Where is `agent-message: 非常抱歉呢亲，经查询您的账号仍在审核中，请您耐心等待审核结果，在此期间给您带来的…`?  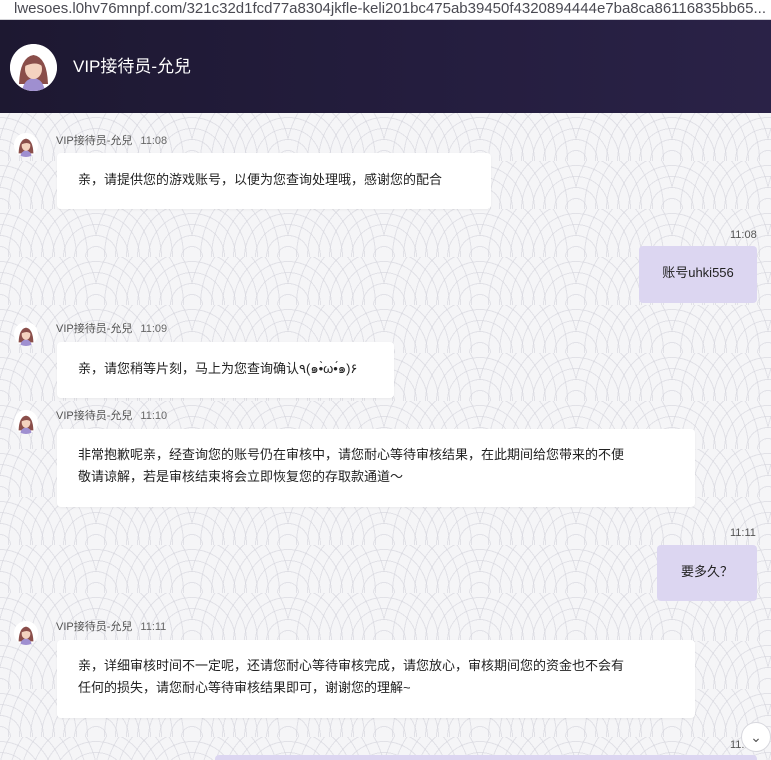
agent-message: 非常抱歉呢亲，经查询您的账号仍在审核中，请您耐心等待审核结果，在此期间给您带来的… is located at coordinates (376, 468).